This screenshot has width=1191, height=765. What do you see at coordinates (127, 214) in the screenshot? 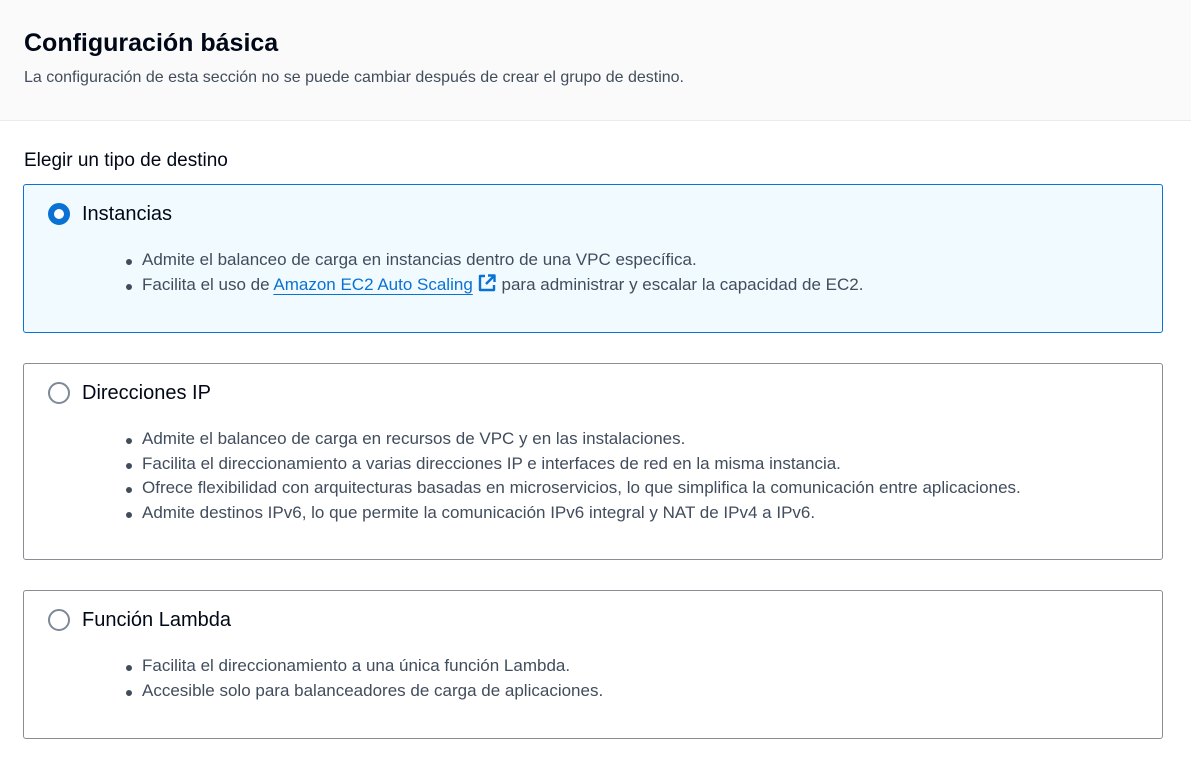
I see `tile-title-instances: Instancias` at bounding box center [127, 214].